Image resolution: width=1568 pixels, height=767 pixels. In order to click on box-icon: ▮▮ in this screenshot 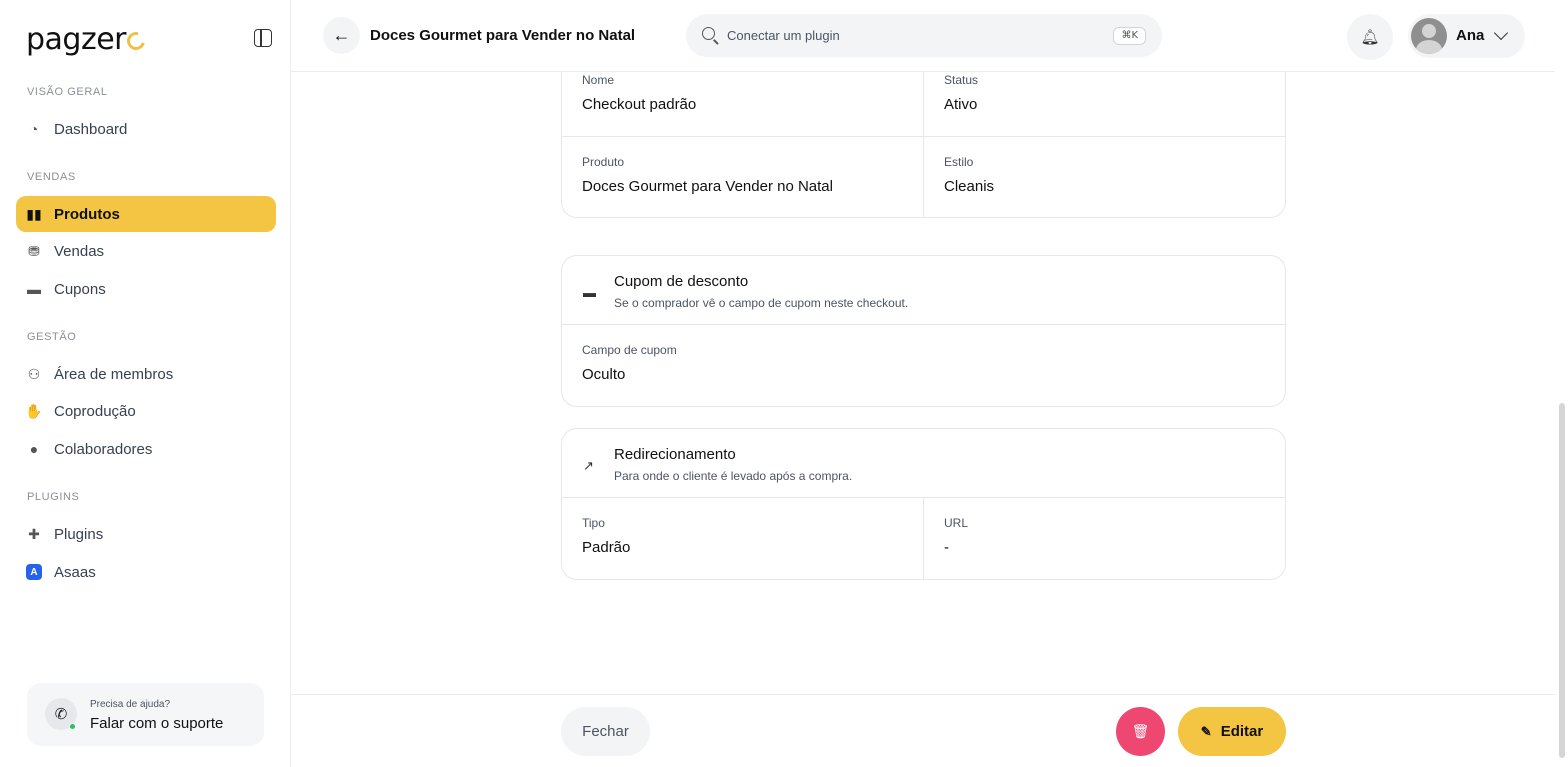, I will do `click(34, 213)`.